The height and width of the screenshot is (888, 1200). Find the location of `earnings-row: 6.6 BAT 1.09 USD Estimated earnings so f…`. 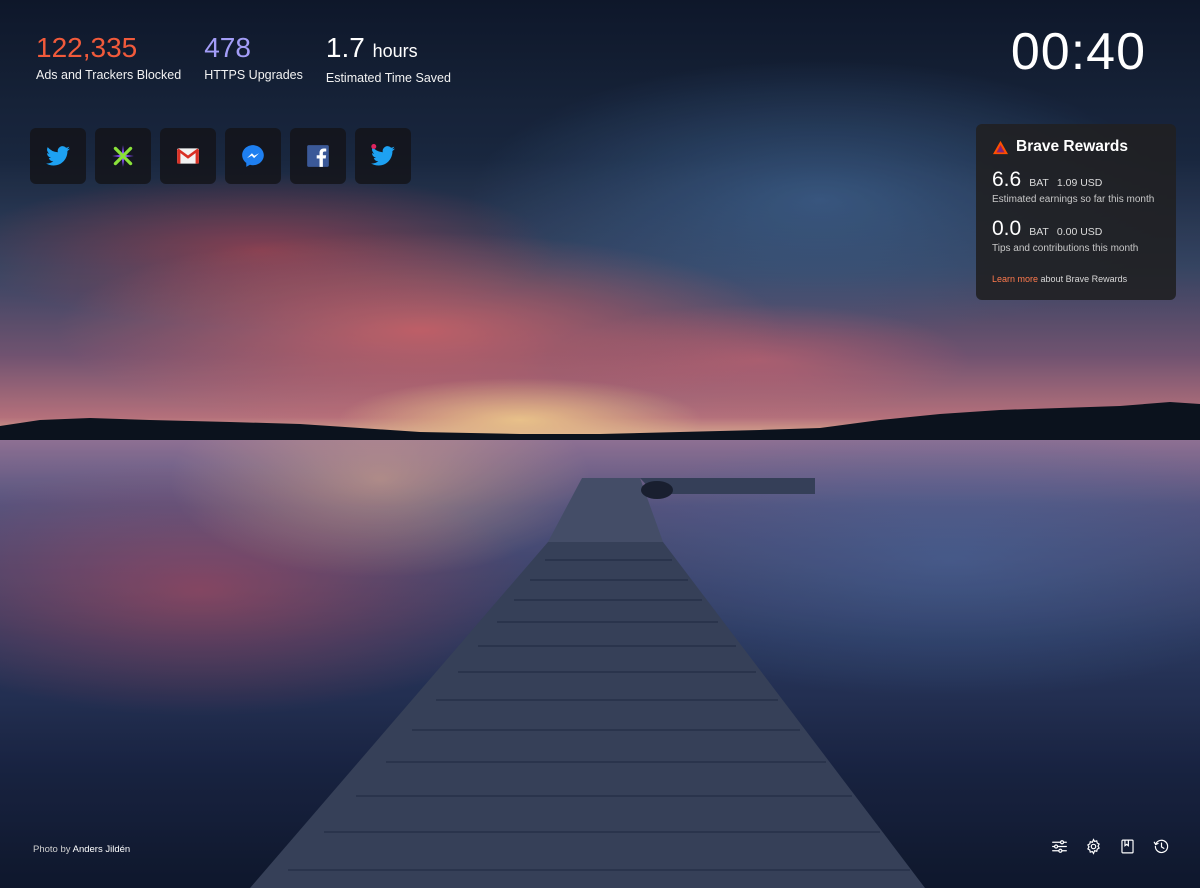

earnings-row: 6.6 BAT 1.09 USD Estimated earnings so f… is located at coordinates (1076, 186).